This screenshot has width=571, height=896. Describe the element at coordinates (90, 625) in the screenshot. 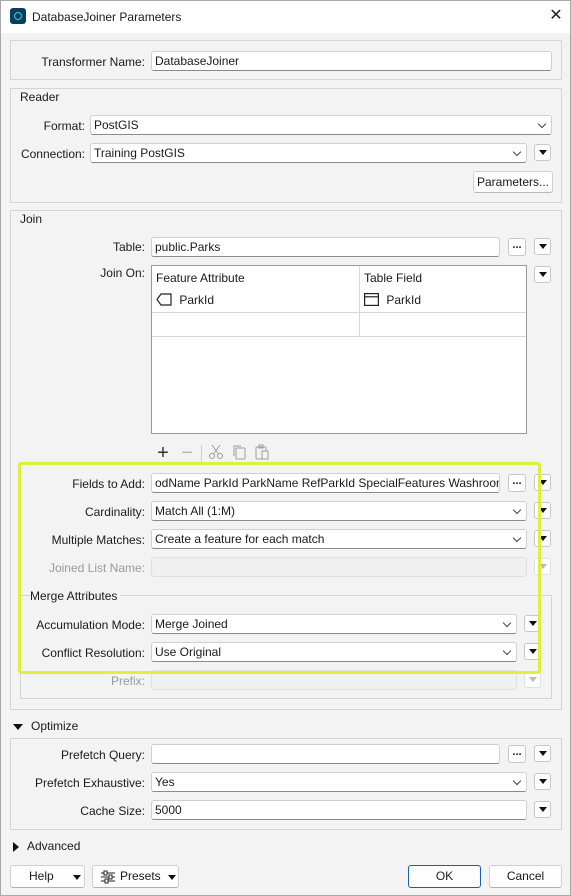

I see `accumulation-mode-label: Accumulation Mode:` at that location.